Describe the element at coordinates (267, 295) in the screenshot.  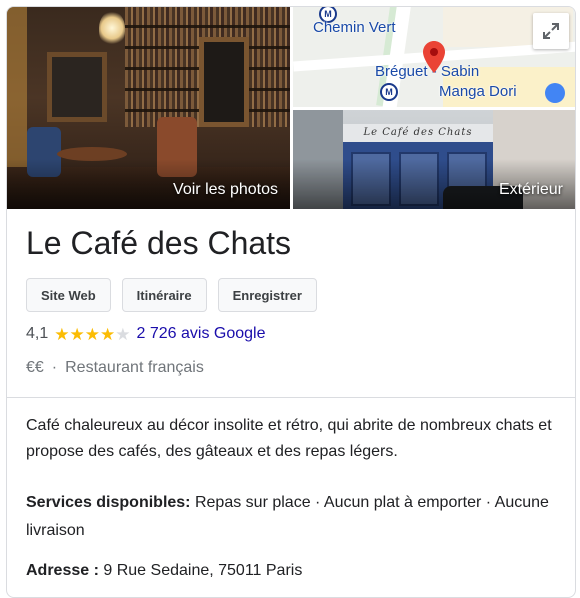
I see `save-button: Enregistrer` at that location.